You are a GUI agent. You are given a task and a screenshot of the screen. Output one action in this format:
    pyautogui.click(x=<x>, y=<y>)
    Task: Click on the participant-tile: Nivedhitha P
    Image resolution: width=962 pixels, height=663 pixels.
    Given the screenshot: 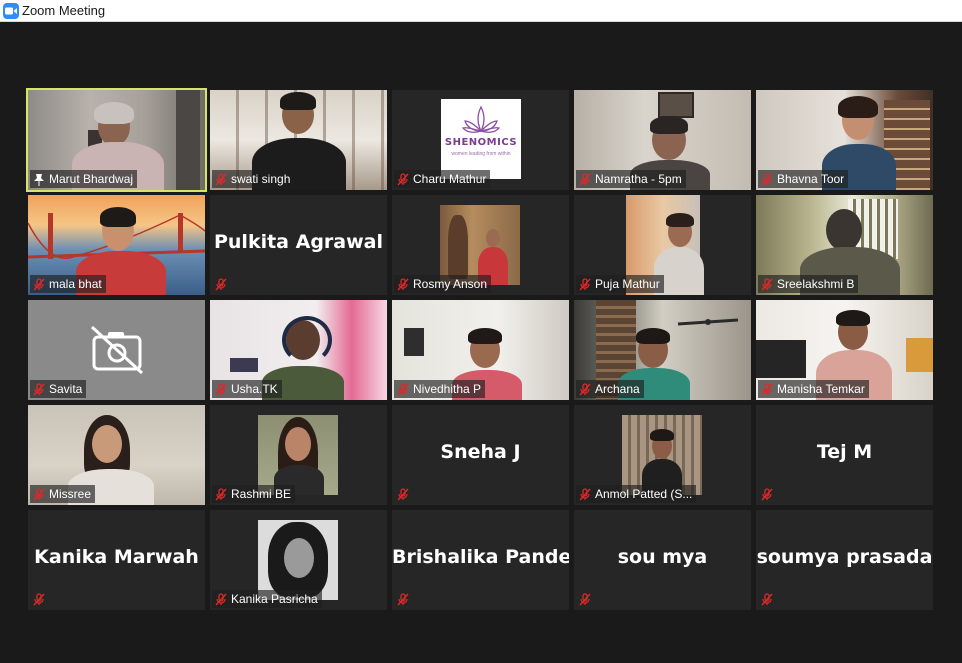 What is the action you would take?
    pyautogui.click(x=480, y=350)
    